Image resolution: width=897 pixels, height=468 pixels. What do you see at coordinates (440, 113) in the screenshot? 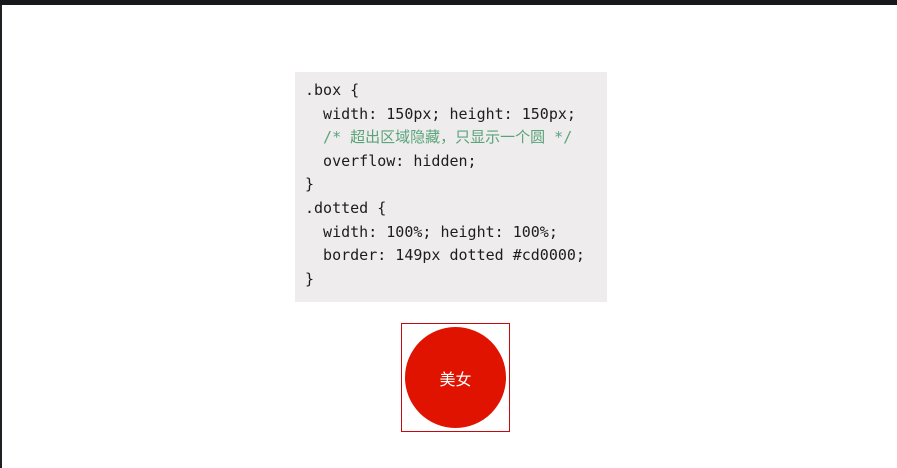
I see `code-line: width: 150px; height: 150px;` at bounding box center [440, 113].